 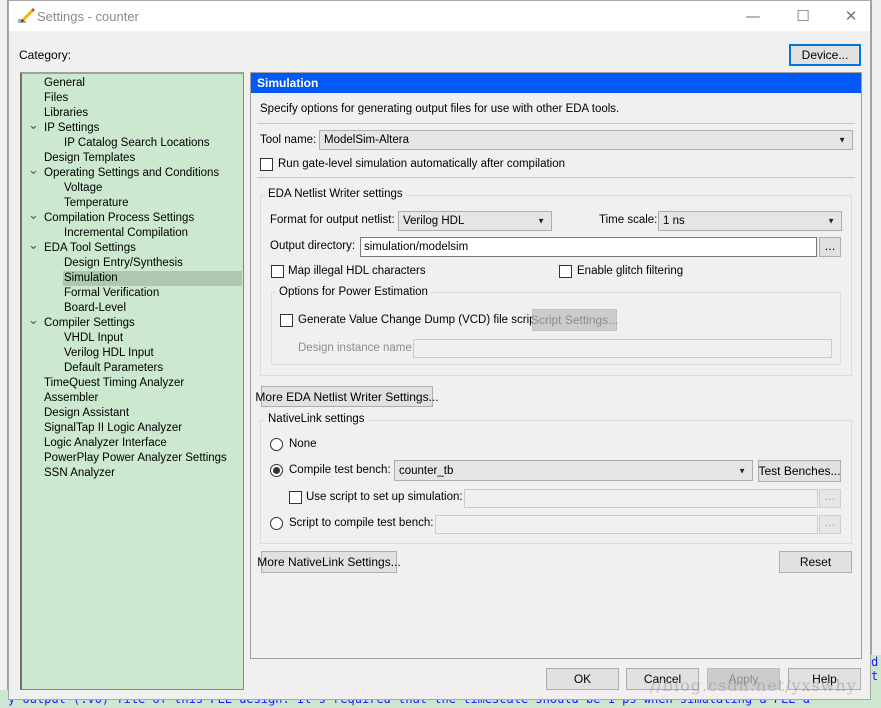 What do you see at coordinates (674, 221) in the screenshot?
I see `timescale-value: 1 ns` at bounding box center [674, 221].